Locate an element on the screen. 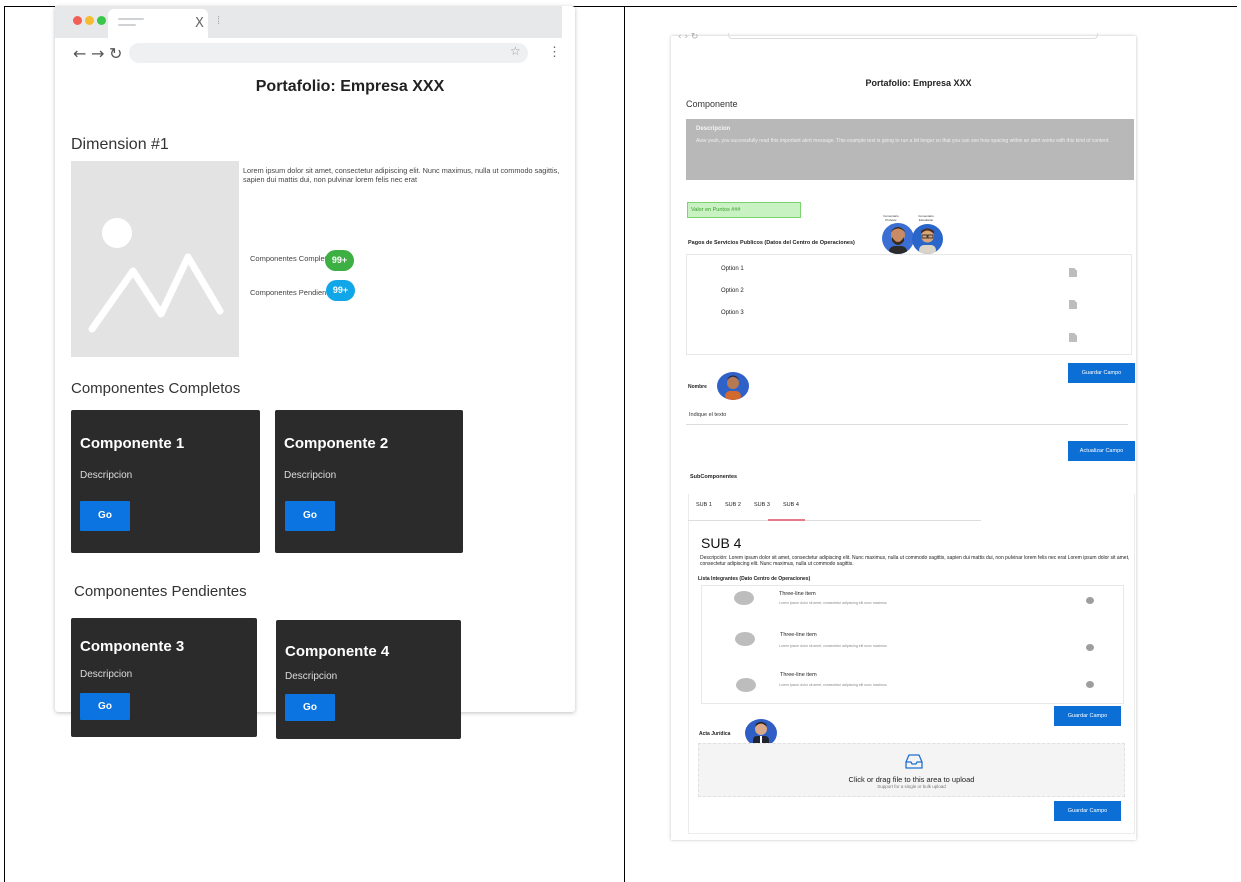 The image size is (1241, 882). input-underline is located at coordinates (907, 424).